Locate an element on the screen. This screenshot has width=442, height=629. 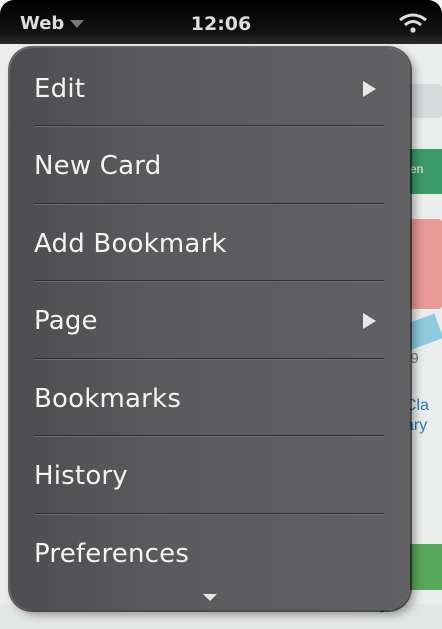
menu-item-label: New Card is located at coordinates (98, 165).